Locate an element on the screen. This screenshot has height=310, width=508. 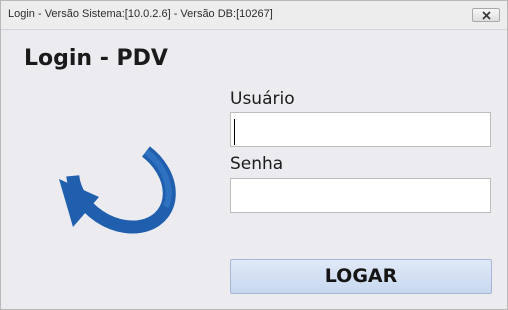
text-caret is located at coordinates (234, 132).